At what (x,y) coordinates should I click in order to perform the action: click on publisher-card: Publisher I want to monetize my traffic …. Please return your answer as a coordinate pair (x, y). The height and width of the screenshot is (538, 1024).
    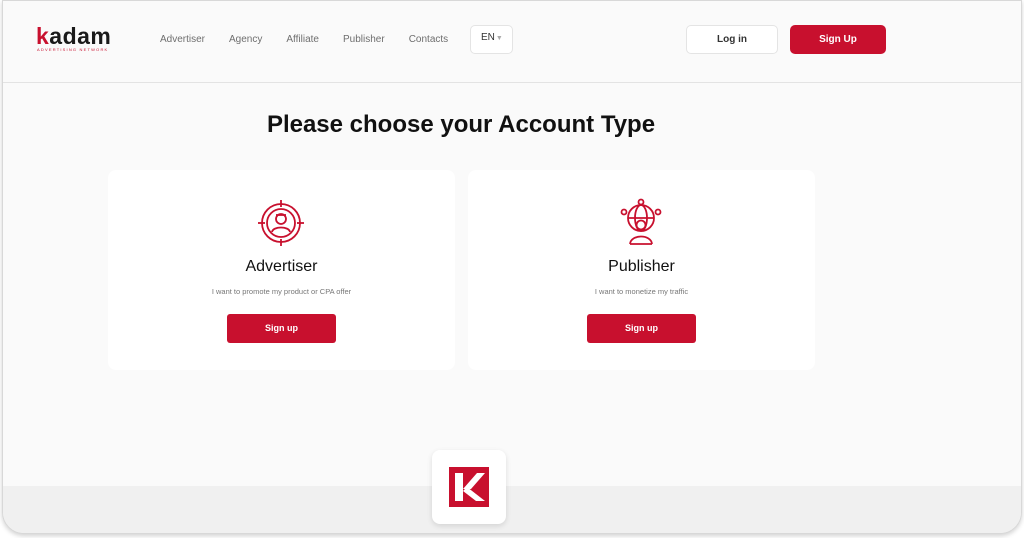
    Looking at the image, I should click on (641, 270).